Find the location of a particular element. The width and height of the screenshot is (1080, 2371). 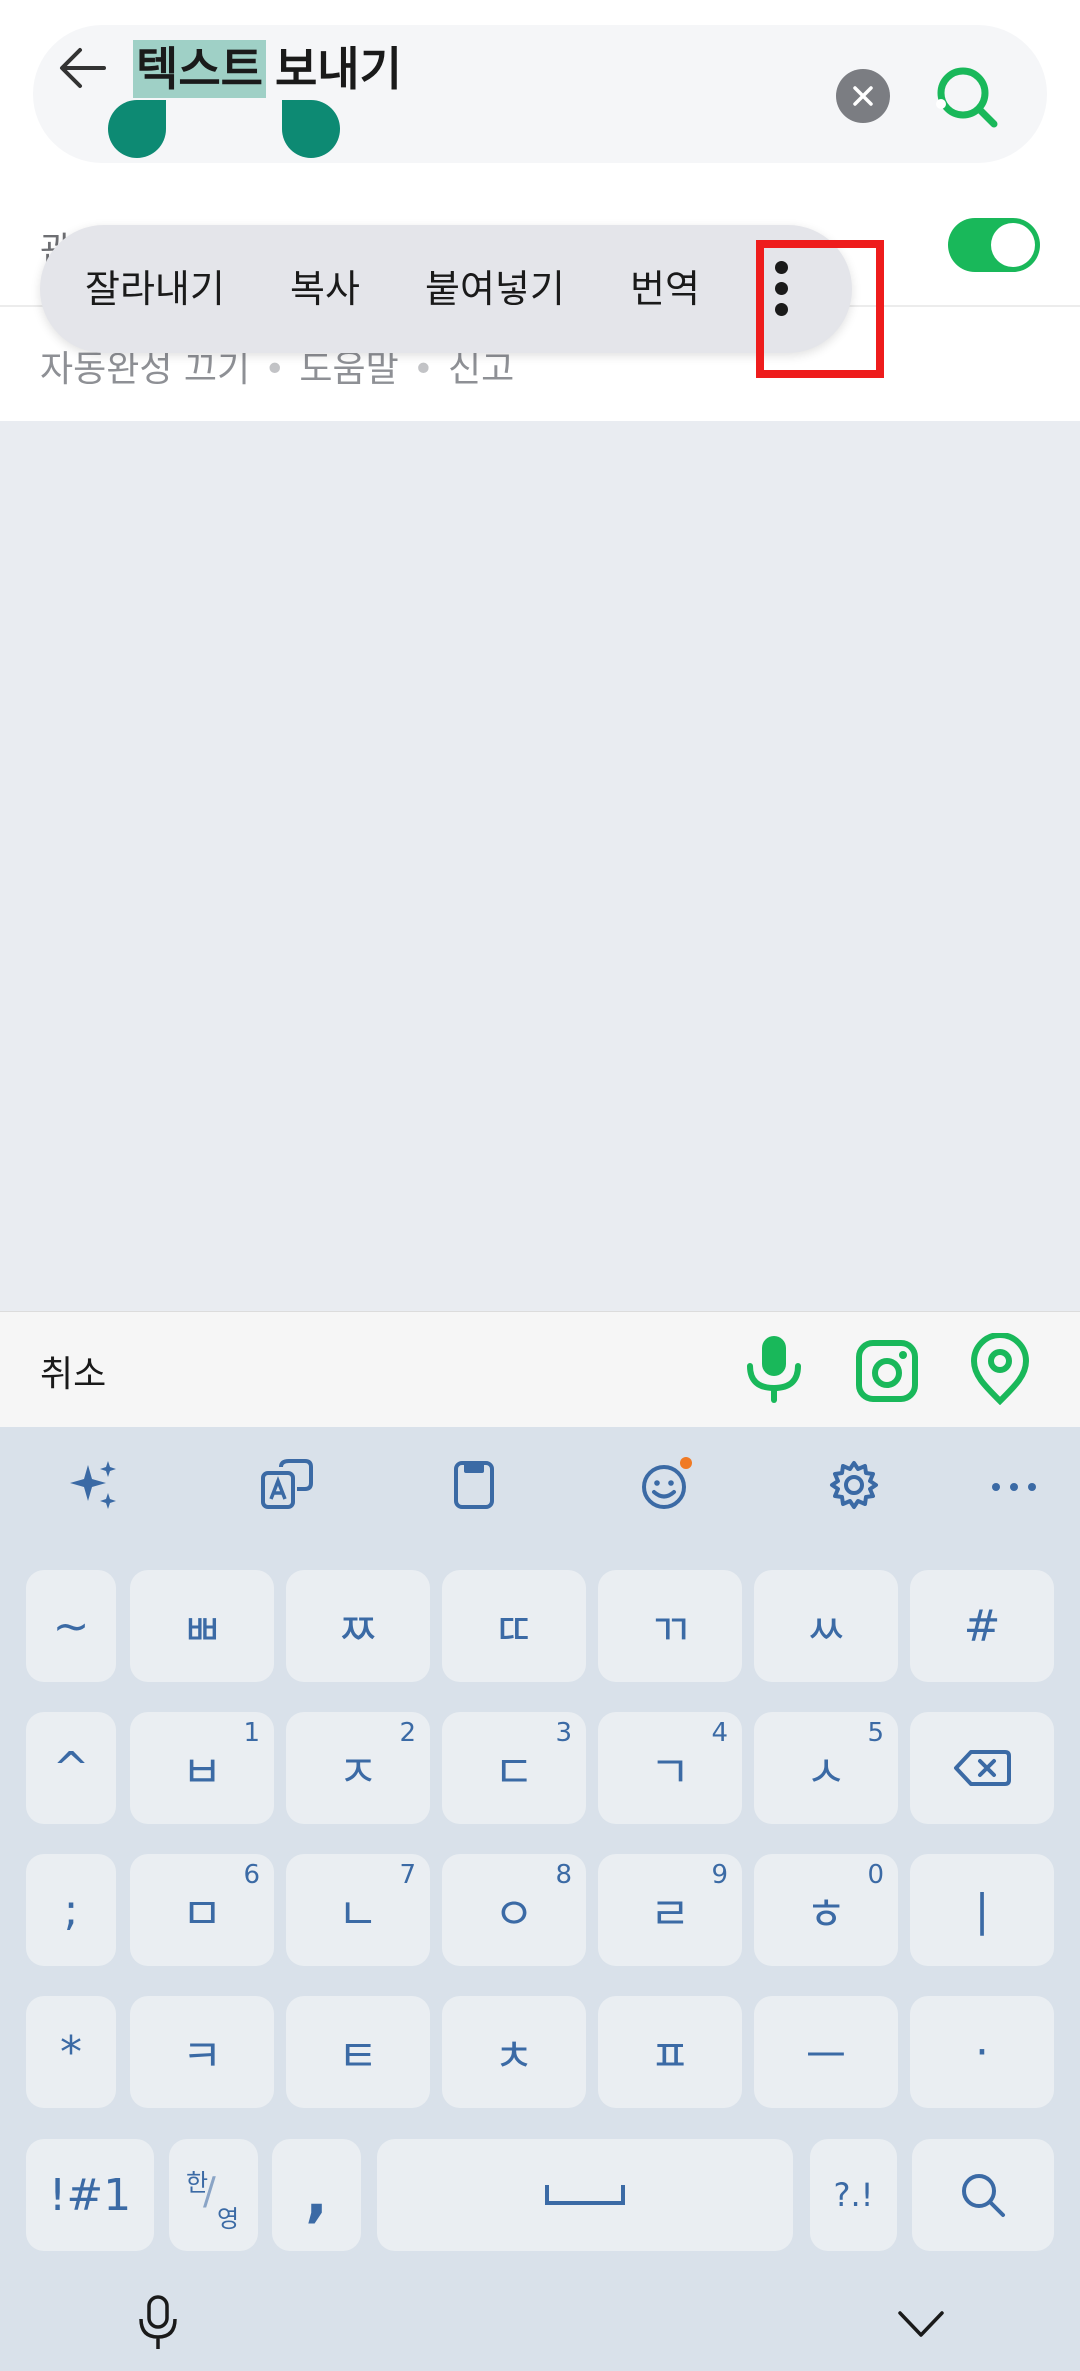

backspace-key is located at coordinates (982, 1768).